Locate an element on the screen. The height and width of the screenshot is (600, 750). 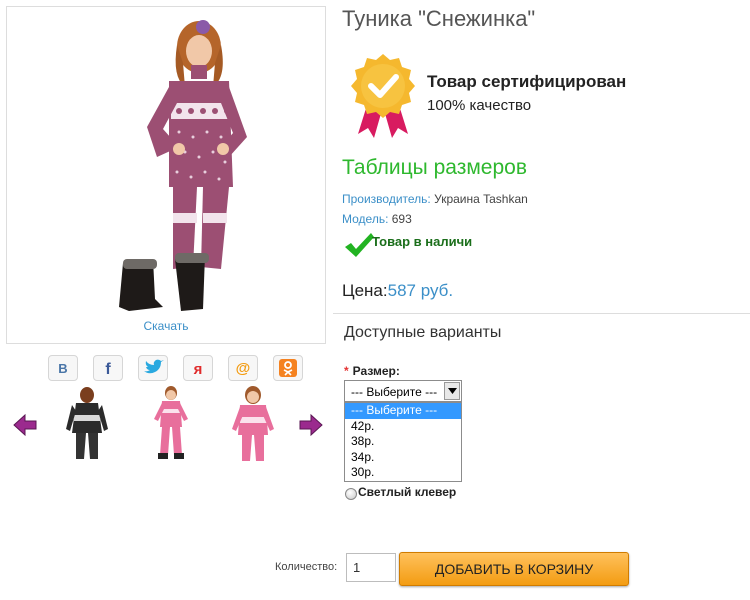
size-option: 38р. is located at coordinates (403, 442).